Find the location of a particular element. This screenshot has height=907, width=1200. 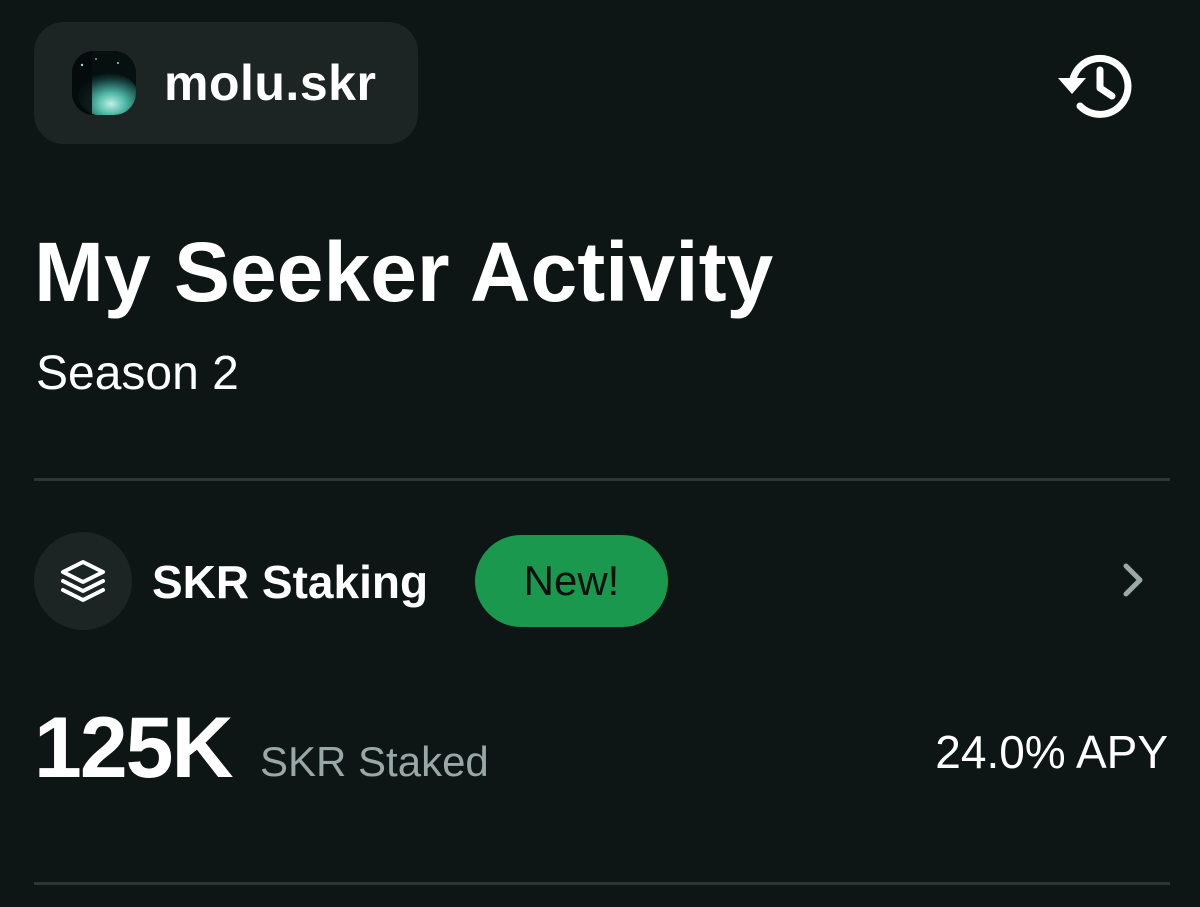

account-avatar is located at coordinates (104, 83).